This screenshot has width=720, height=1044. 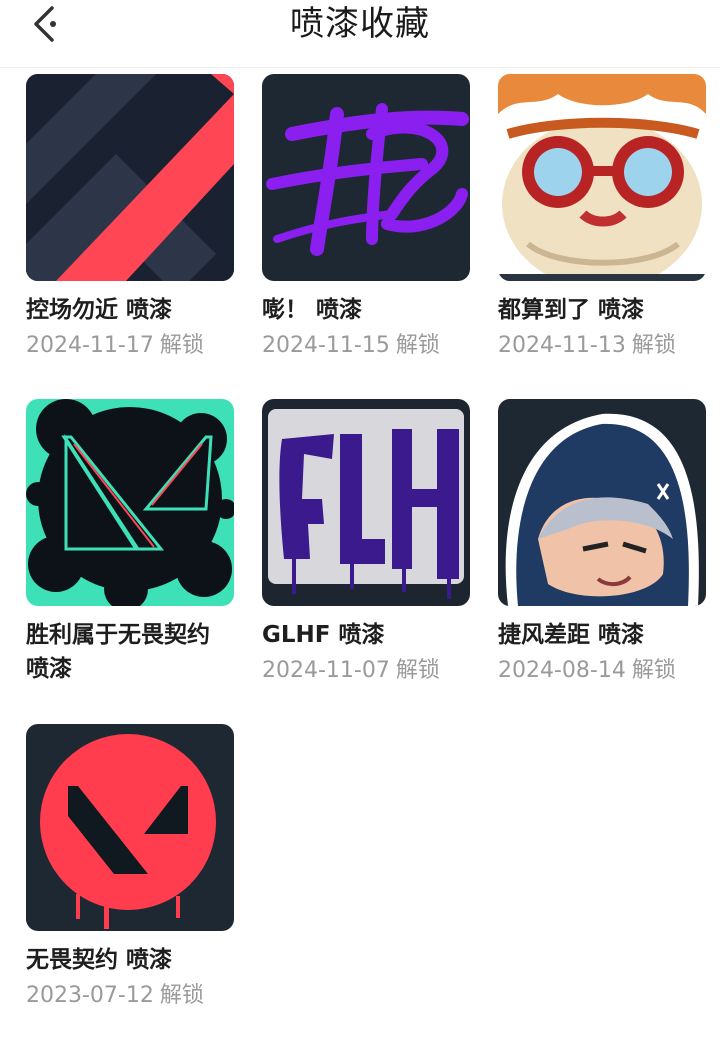 I want to click on spray-name: 胜利属于无畏契约 喷漆, so click(x=118, y=652).